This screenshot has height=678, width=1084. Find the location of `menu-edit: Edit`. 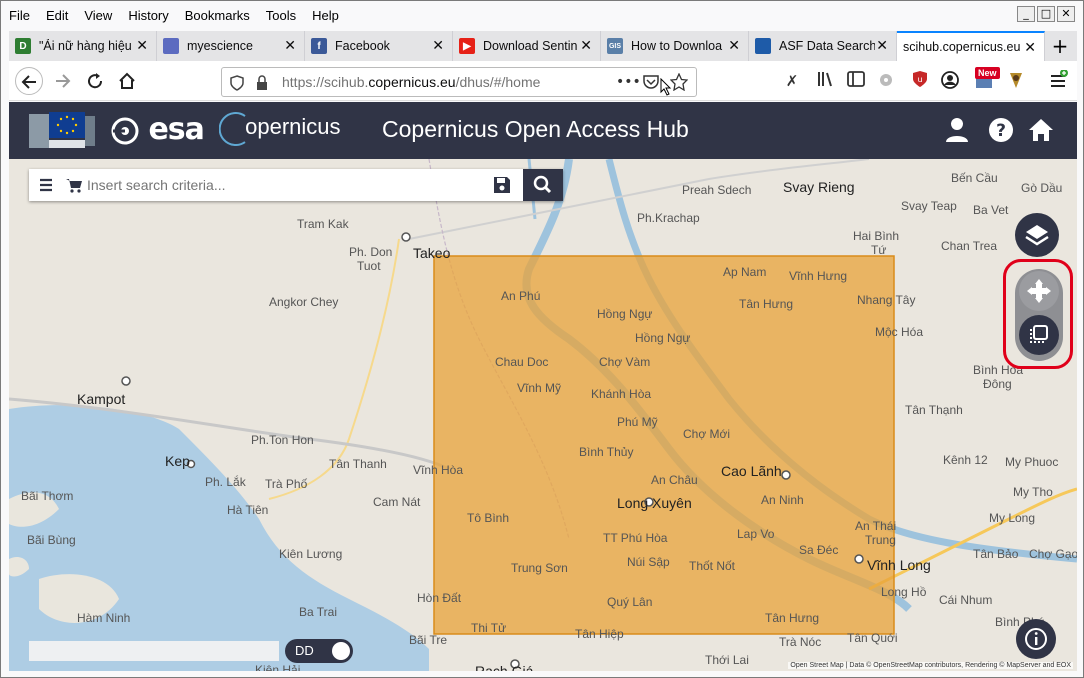

menu-edit: Edit is located at coordinates (57, 16).